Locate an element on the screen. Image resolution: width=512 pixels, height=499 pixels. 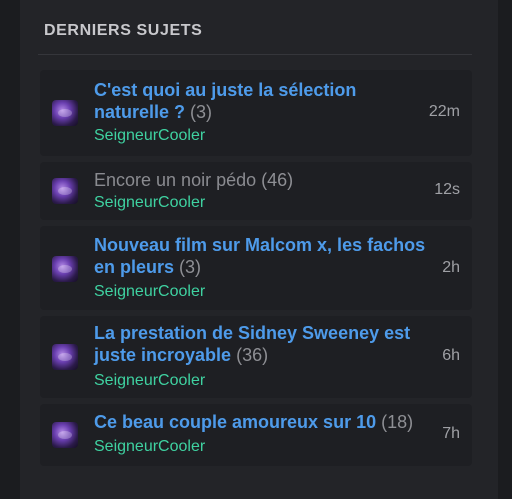
topic-title-text: Encore un noir pédo is located at coordinates (175, 180).